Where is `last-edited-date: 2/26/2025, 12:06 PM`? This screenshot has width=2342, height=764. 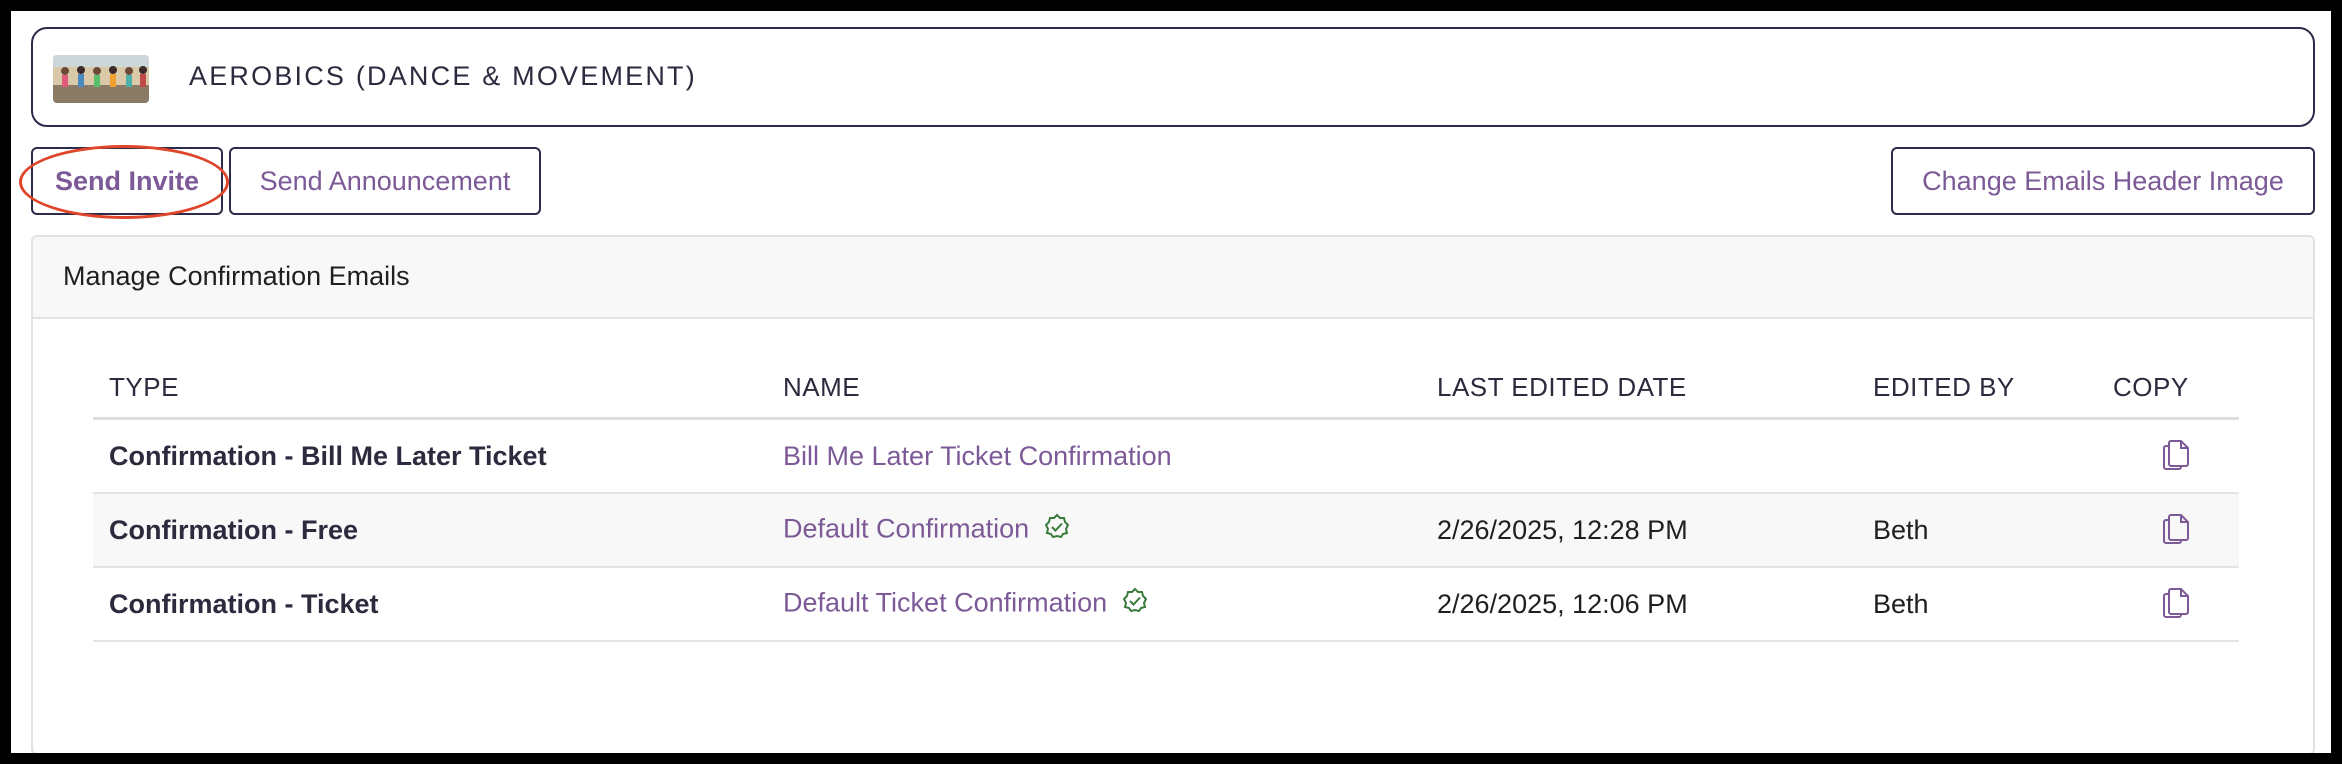 last-edited-date: 2/26/2025, 12:06 PM is located at coordinates (1639, 604).